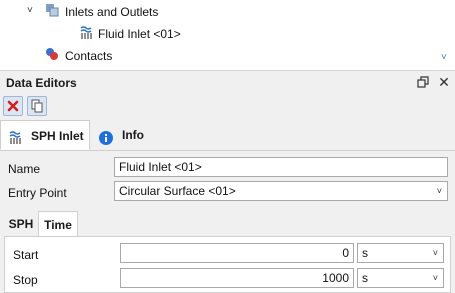 The width and height of the screenshot is (455, 293). Describe the element at coordinates (88, 56) in the screenshot. I see `tree-item-contacts: Contacts` at that location.